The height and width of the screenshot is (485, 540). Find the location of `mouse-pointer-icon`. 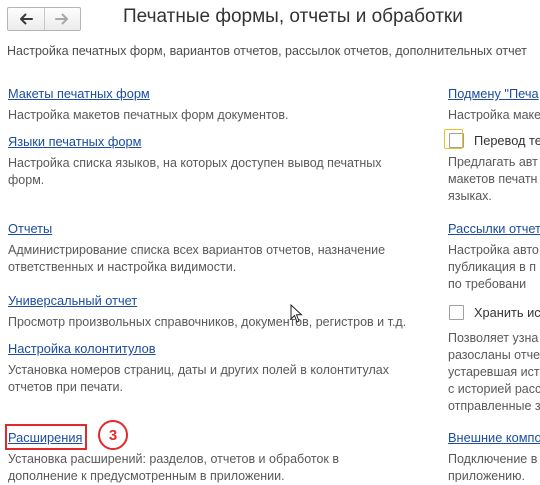

mouse-pointer-icon is located at coordinates (296, 313).